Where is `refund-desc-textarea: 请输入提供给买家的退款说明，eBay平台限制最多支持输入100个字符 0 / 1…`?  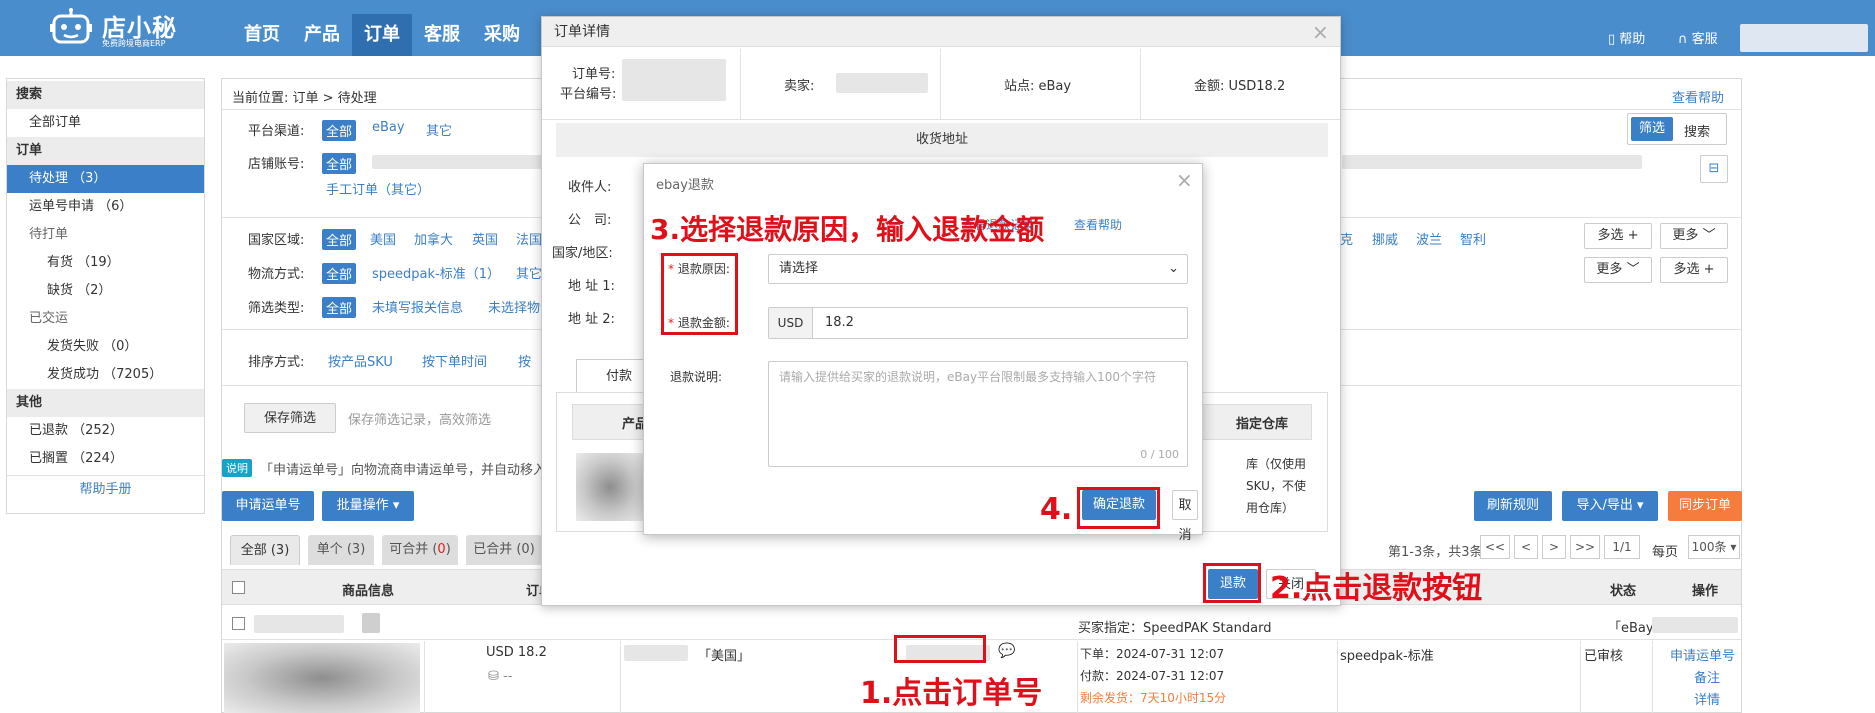 refund-desc-textarea: 请输入提供给买家的退款说明，eBay平台限制最多支持输入100个字符 0 / 1… is located at coordinates (978, 414).